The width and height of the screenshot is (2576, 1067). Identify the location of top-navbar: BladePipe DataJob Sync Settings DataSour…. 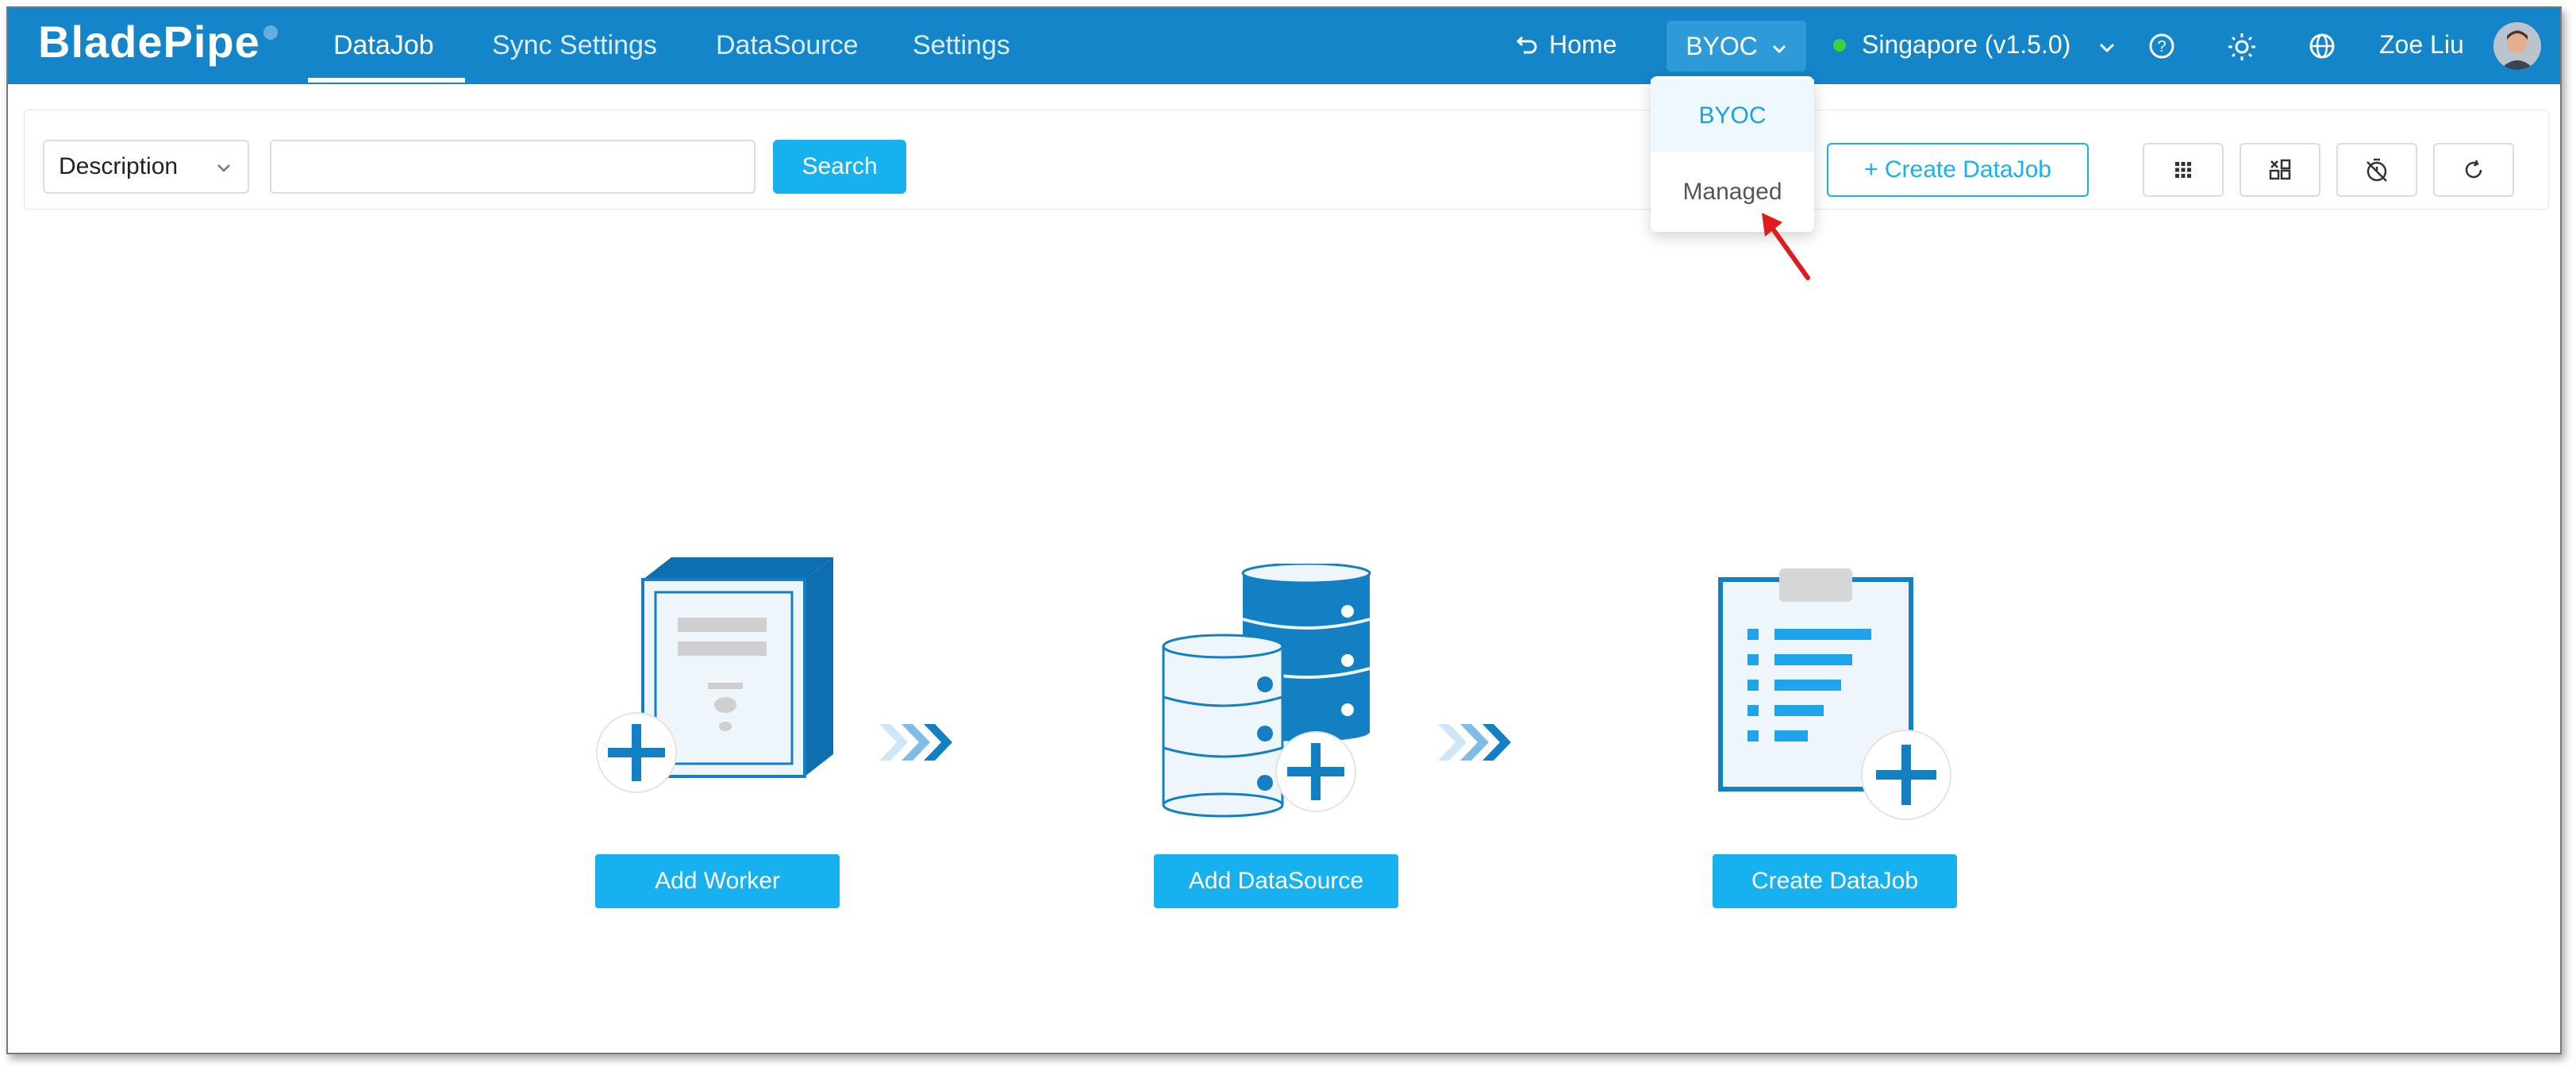
(1284, 46).